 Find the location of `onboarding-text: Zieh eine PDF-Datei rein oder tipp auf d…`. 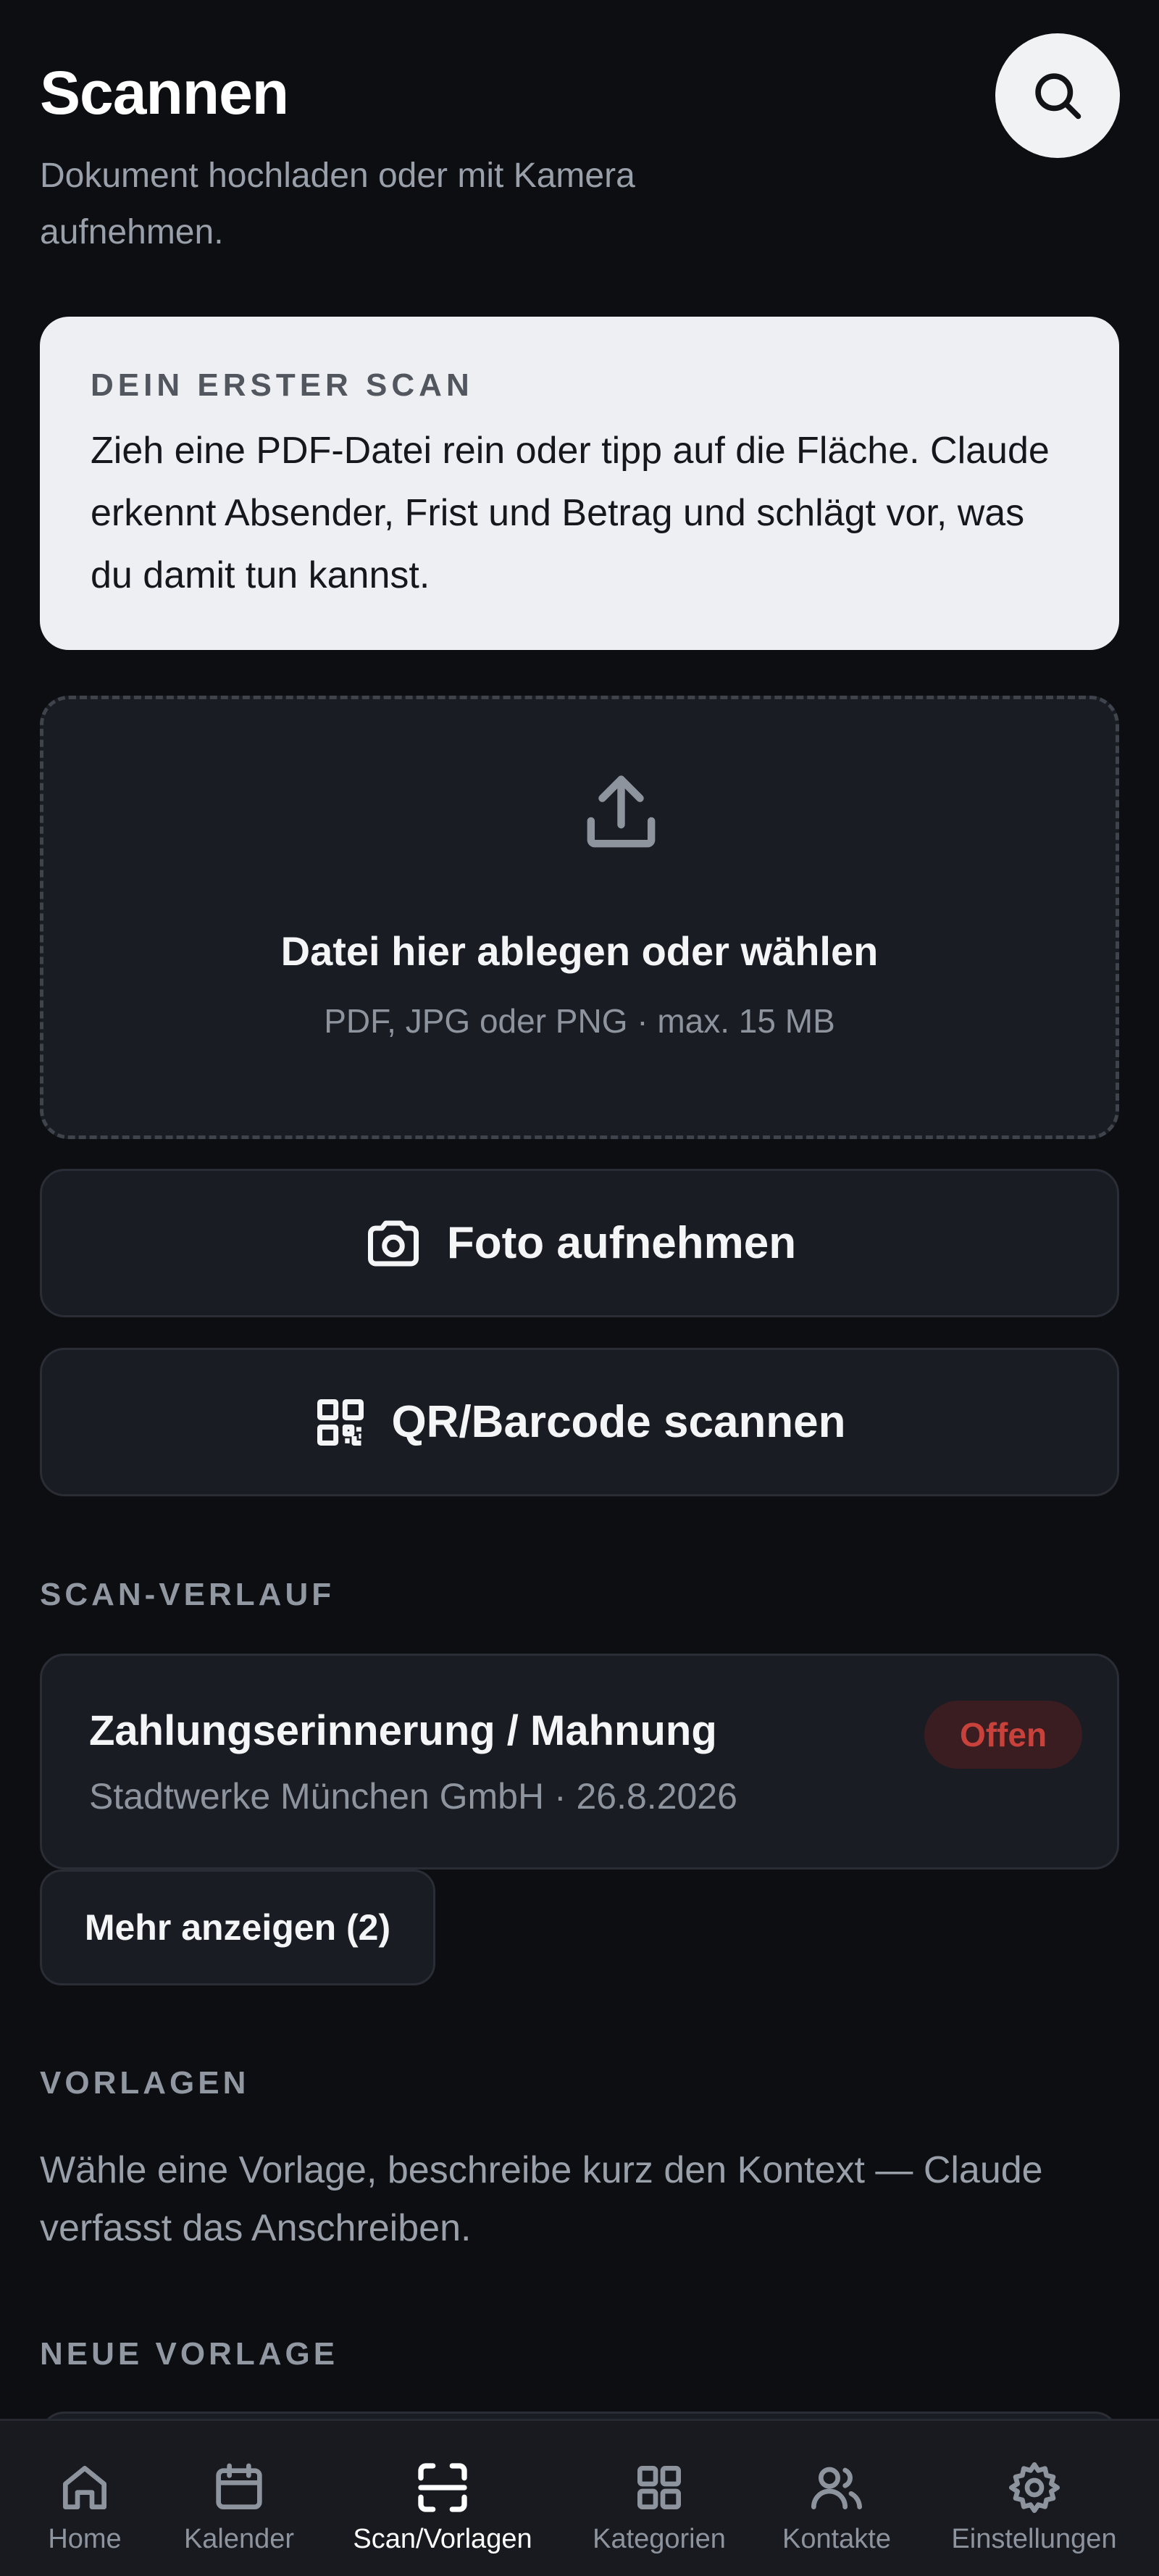

onboarding-text: Zieh eine PDF-Datei rein oder tipp auf d… is located at coordinates (570, 513).